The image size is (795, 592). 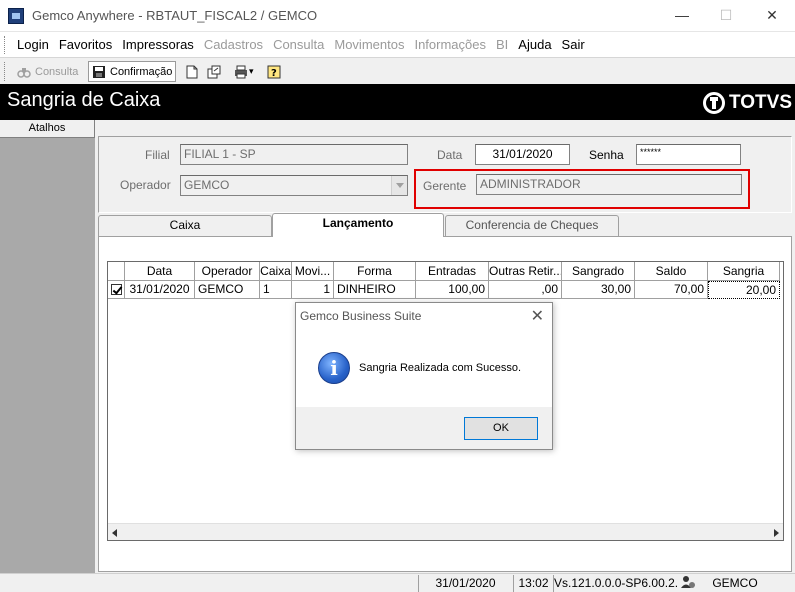 I want to click on logo-text: TOTVS, so click(x=760, y=102).